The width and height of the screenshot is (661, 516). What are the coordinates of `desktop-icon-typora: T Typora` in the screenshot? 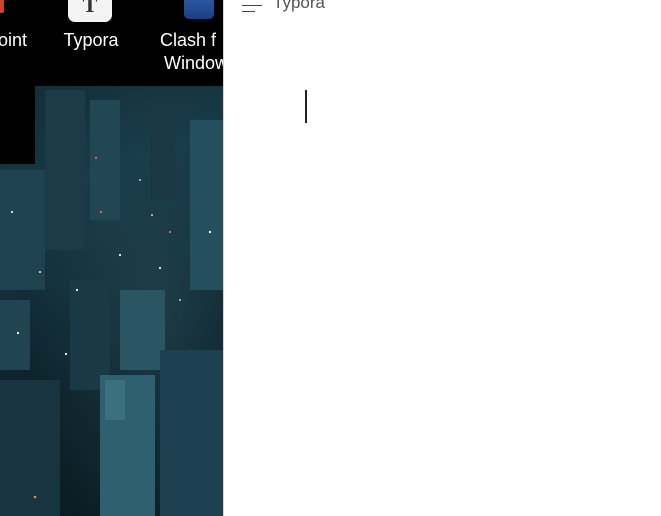 It's located at (91, 26).